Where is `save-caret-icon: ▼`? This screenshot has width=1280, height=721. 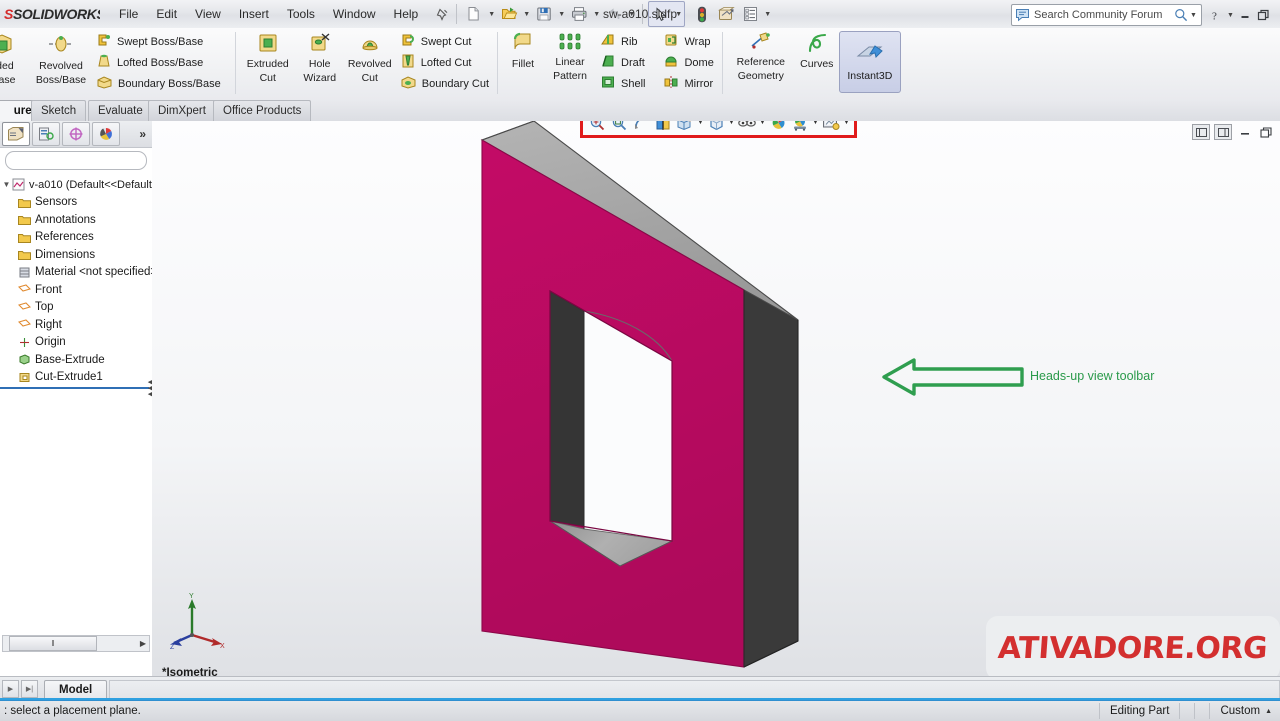 save-caret-icon: ▼ is located at coordinates (561, 14).